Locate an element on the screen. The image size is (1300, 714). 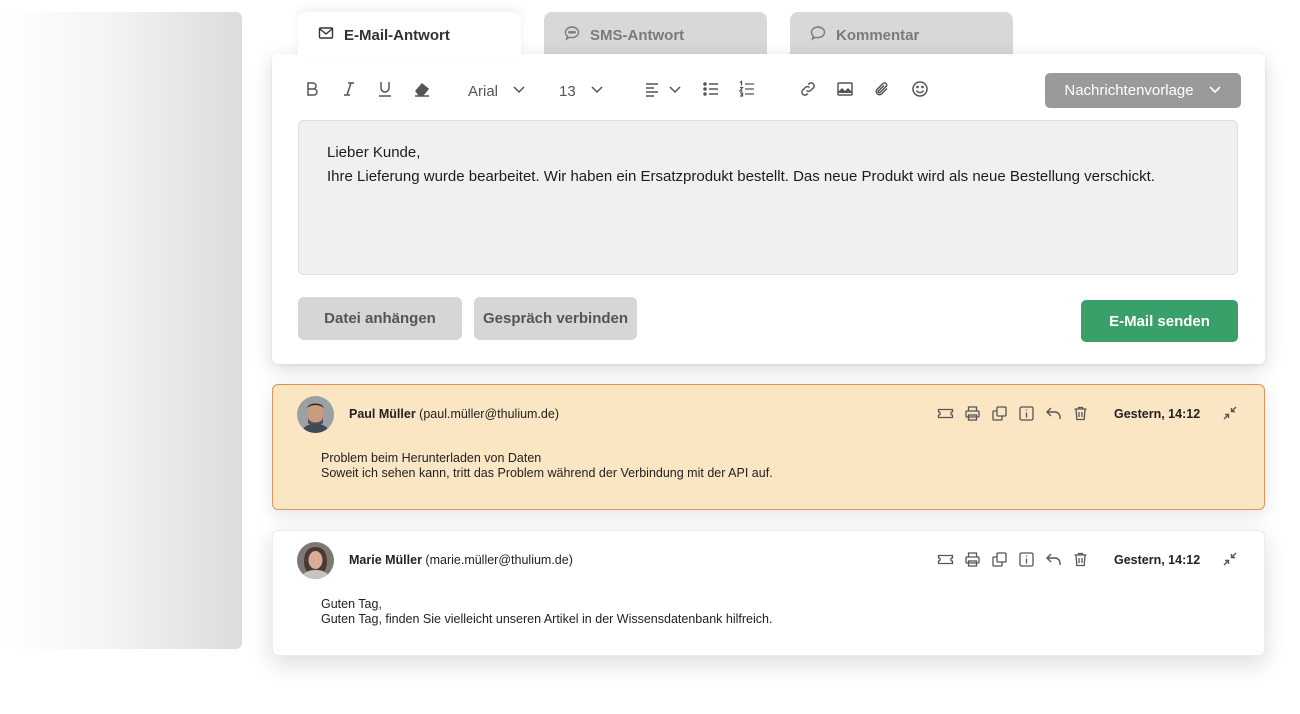
font-size-select: 13 is located at coordinates (582, 91).